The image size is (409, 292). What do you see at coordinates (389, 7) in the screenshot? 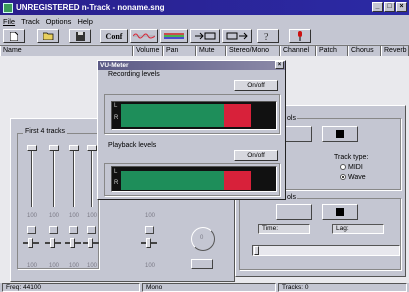
I see `maximize-icon: □` at bounding box center [389, 7].